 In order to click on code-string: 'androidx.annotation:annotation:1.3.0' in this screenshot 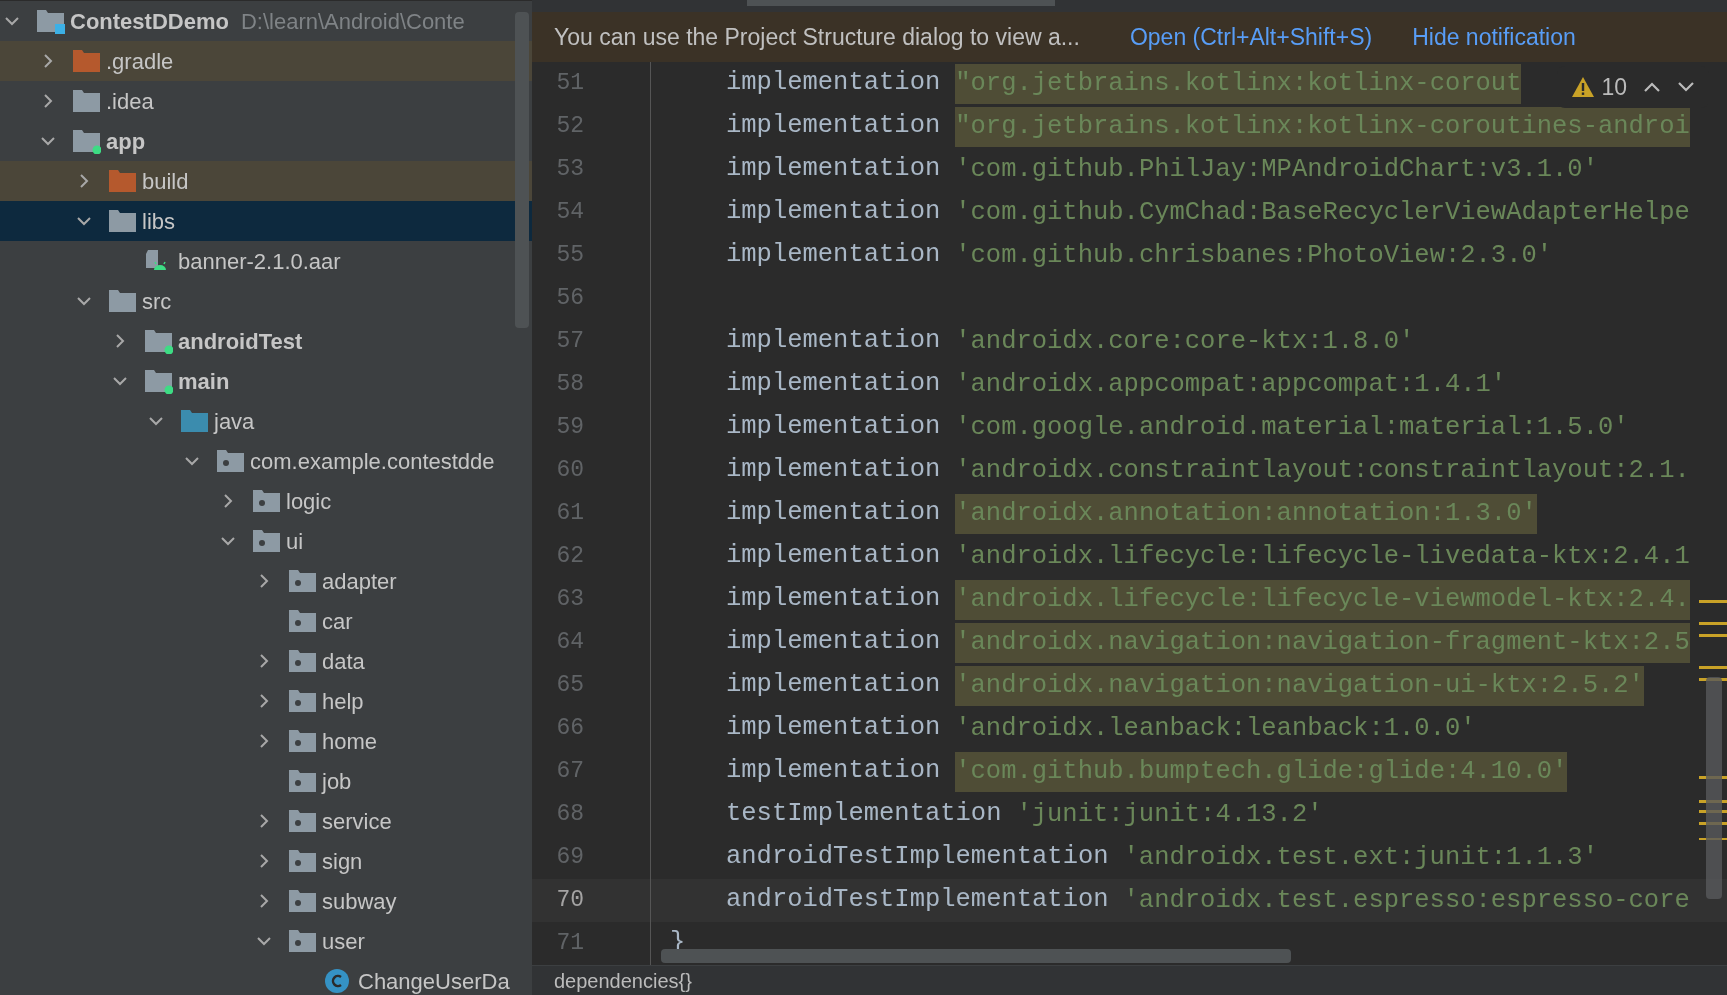, I will do `click(1246, 513)`.